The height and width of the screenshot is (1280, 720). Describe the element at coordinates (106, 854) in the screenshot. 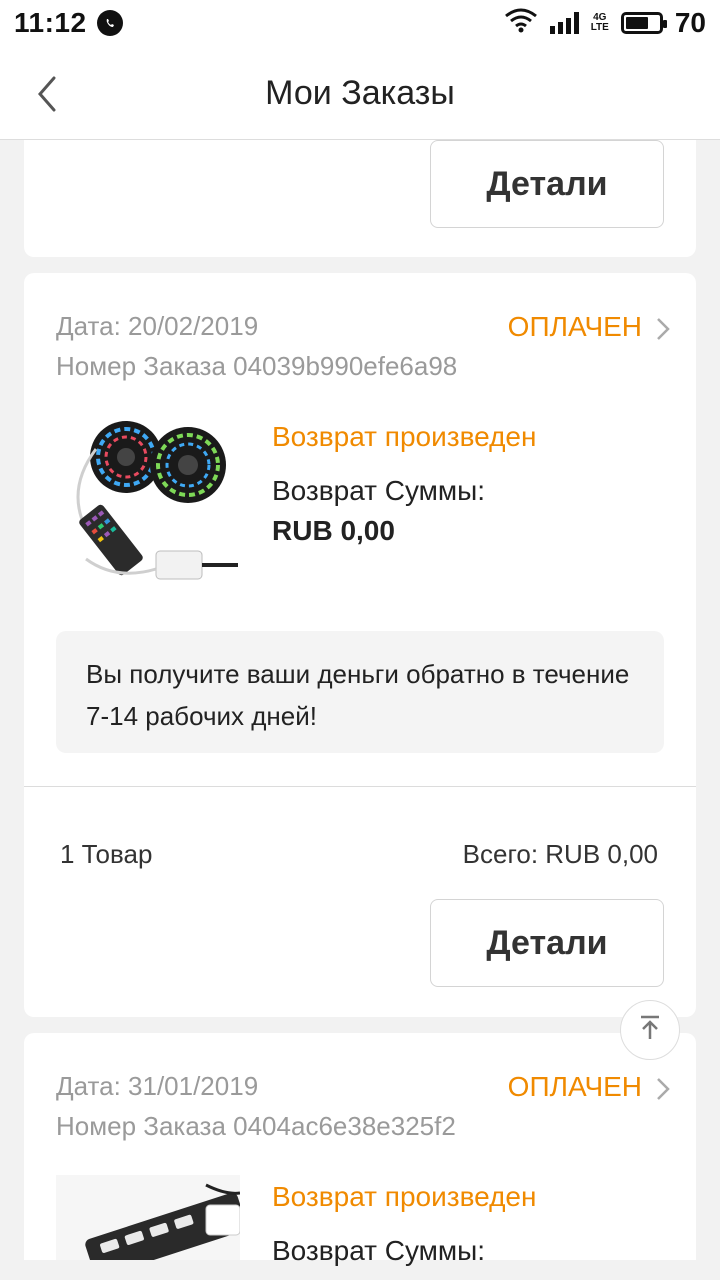

I see `items-count: 1 Товар` at that location.